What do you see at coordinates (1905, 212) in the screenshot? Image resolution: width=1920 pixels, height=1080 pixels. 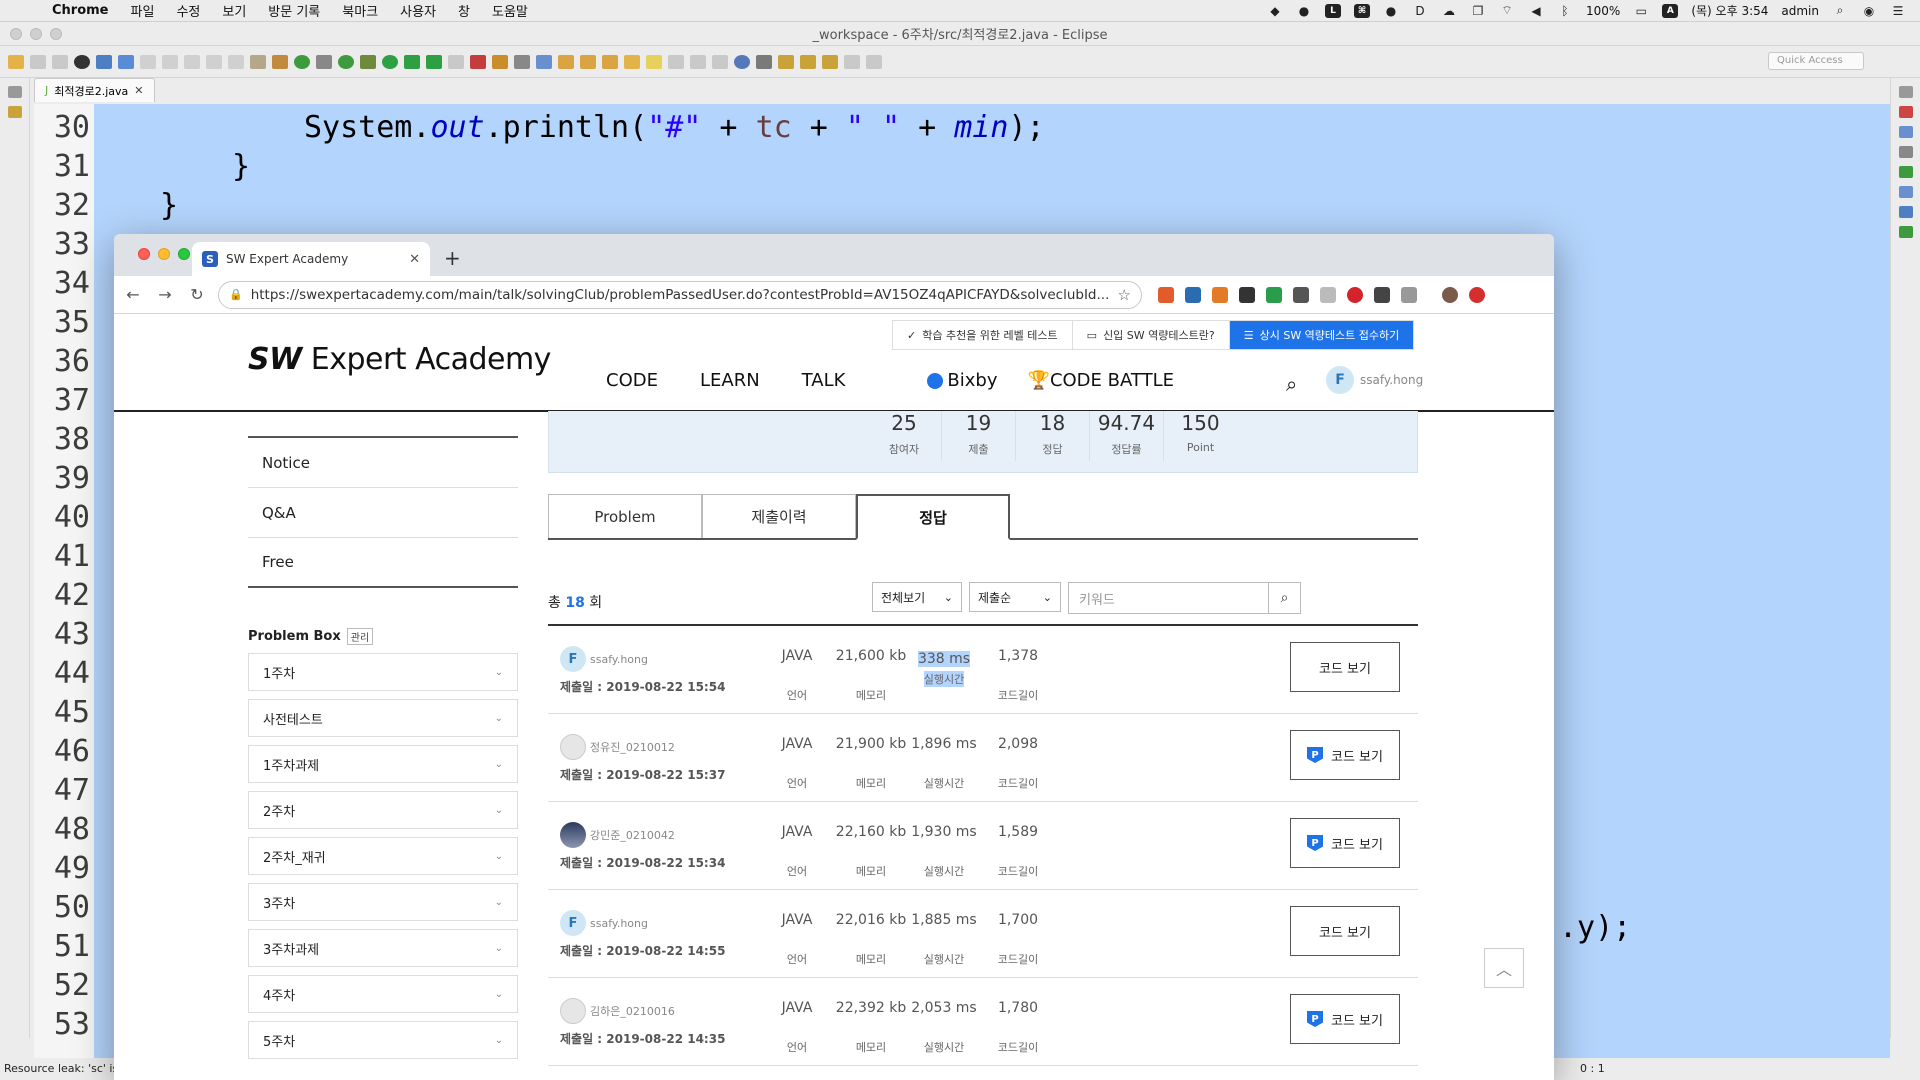 I see `console-view-icon` at bounding box center [1905, 212].